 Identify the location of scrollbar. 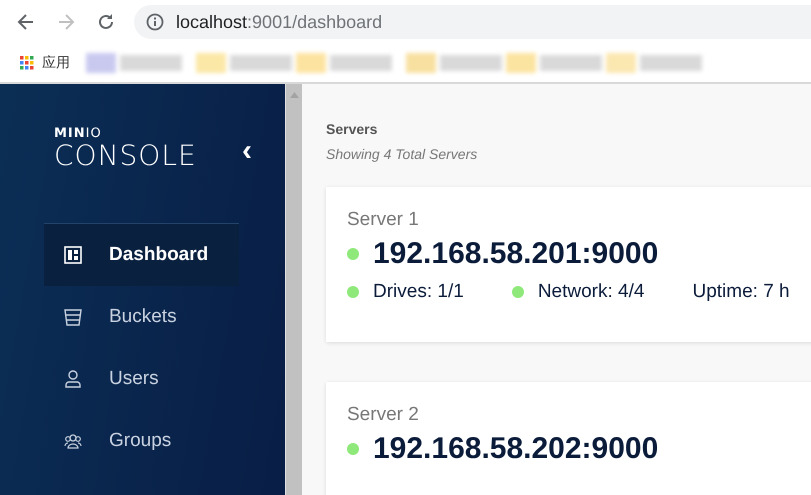
(293, 289).